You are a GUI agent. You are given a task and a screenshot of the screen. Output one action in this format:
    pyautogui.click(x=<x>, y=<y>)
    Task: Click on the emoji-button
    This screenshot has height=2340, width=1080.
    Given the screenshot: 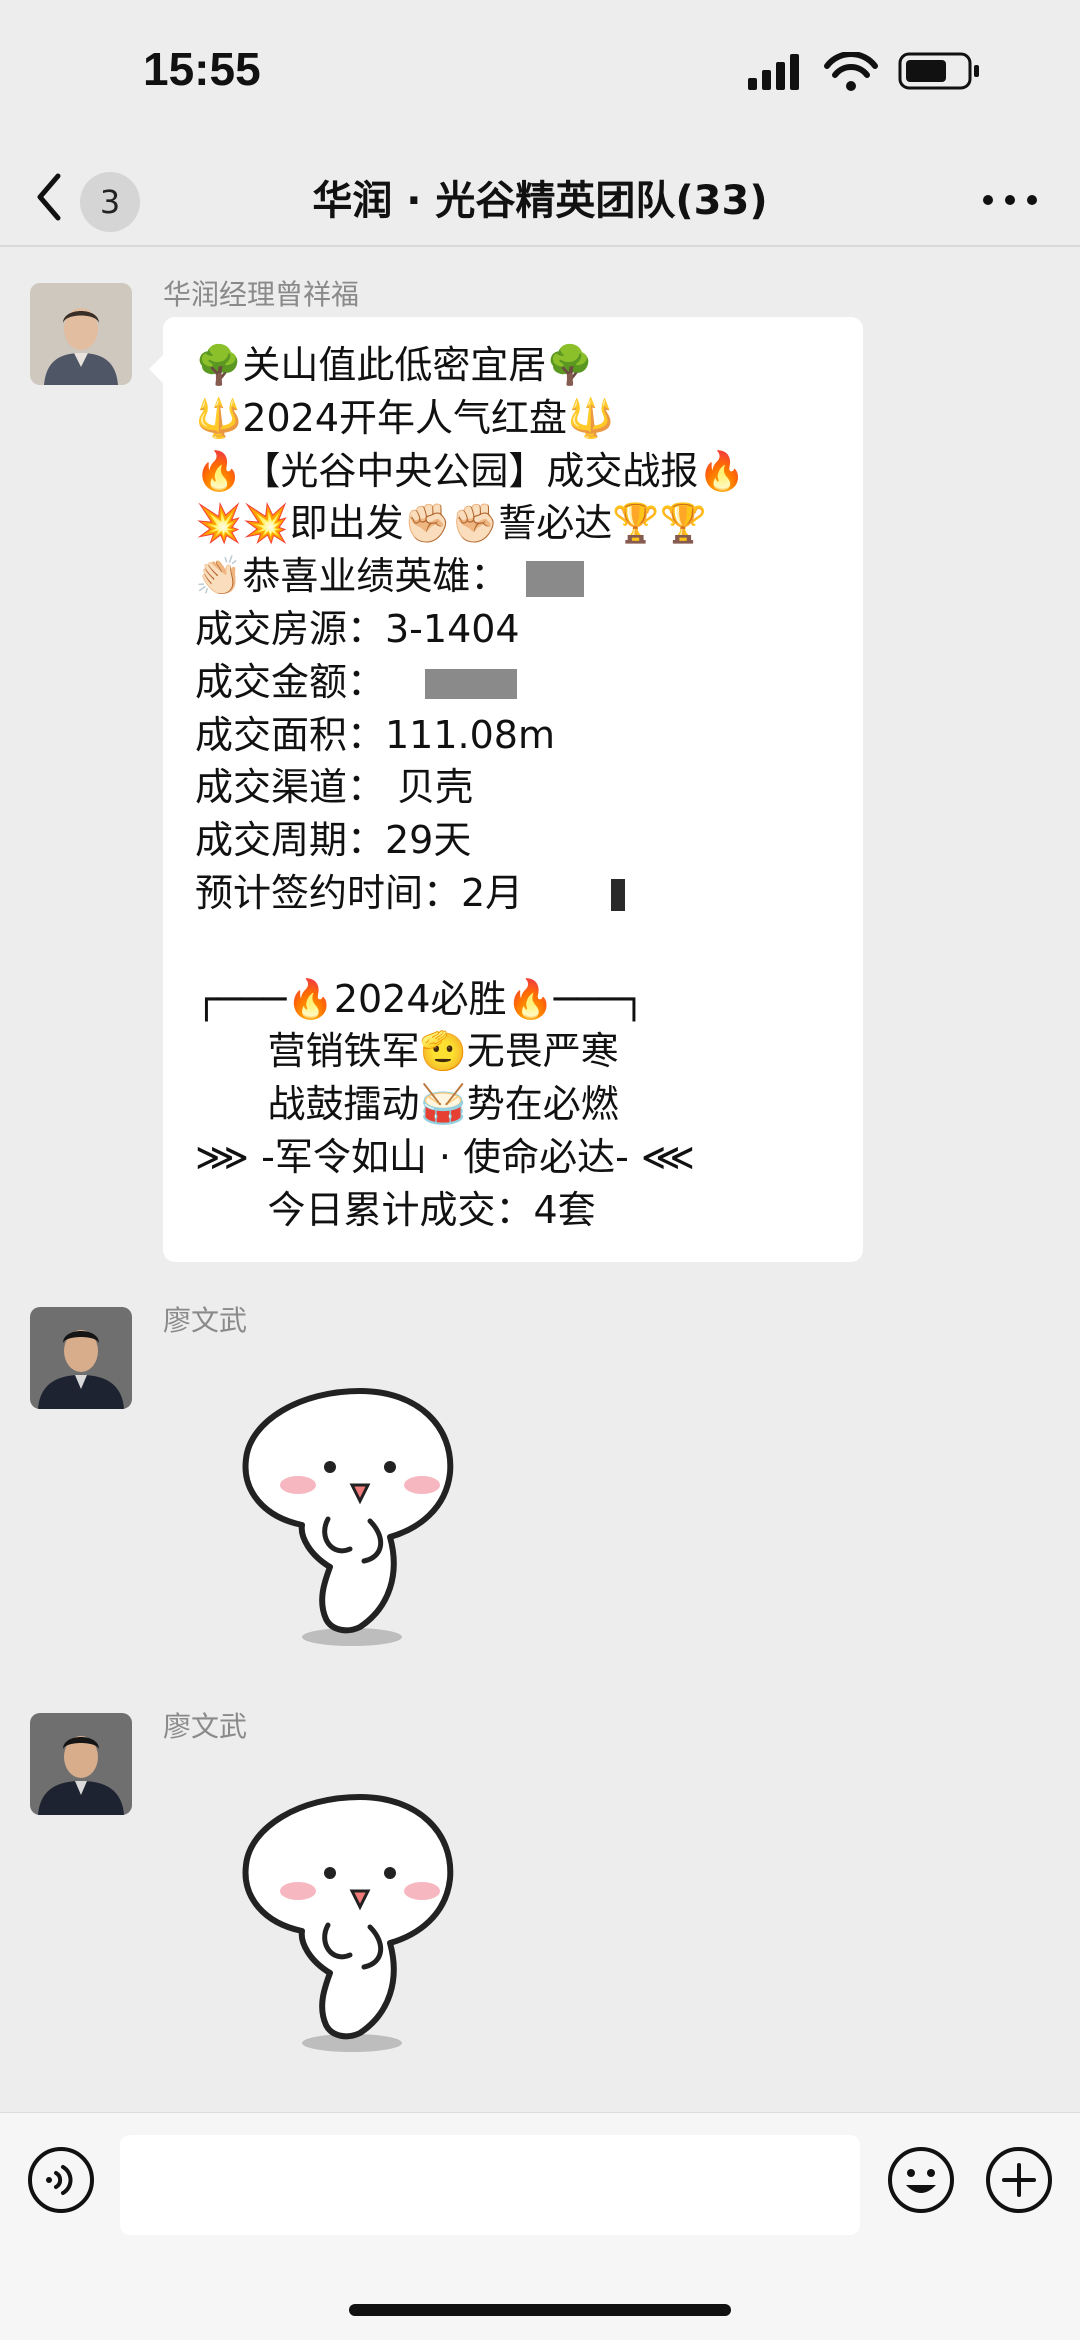 What is the action you would take?
    pyautogui.click(x=921, y=2180)
    